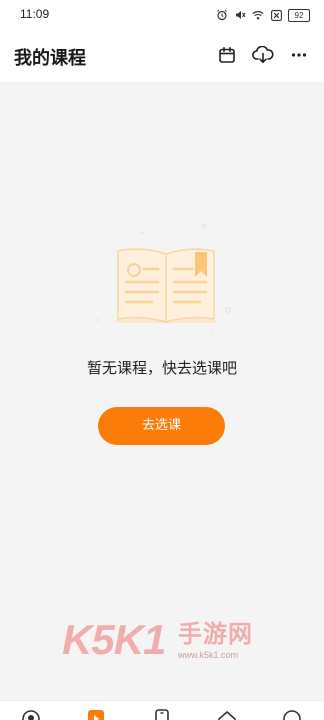 This screenshot has width=324, height=720. I want to click on wifi-icon, so click(258, 15).